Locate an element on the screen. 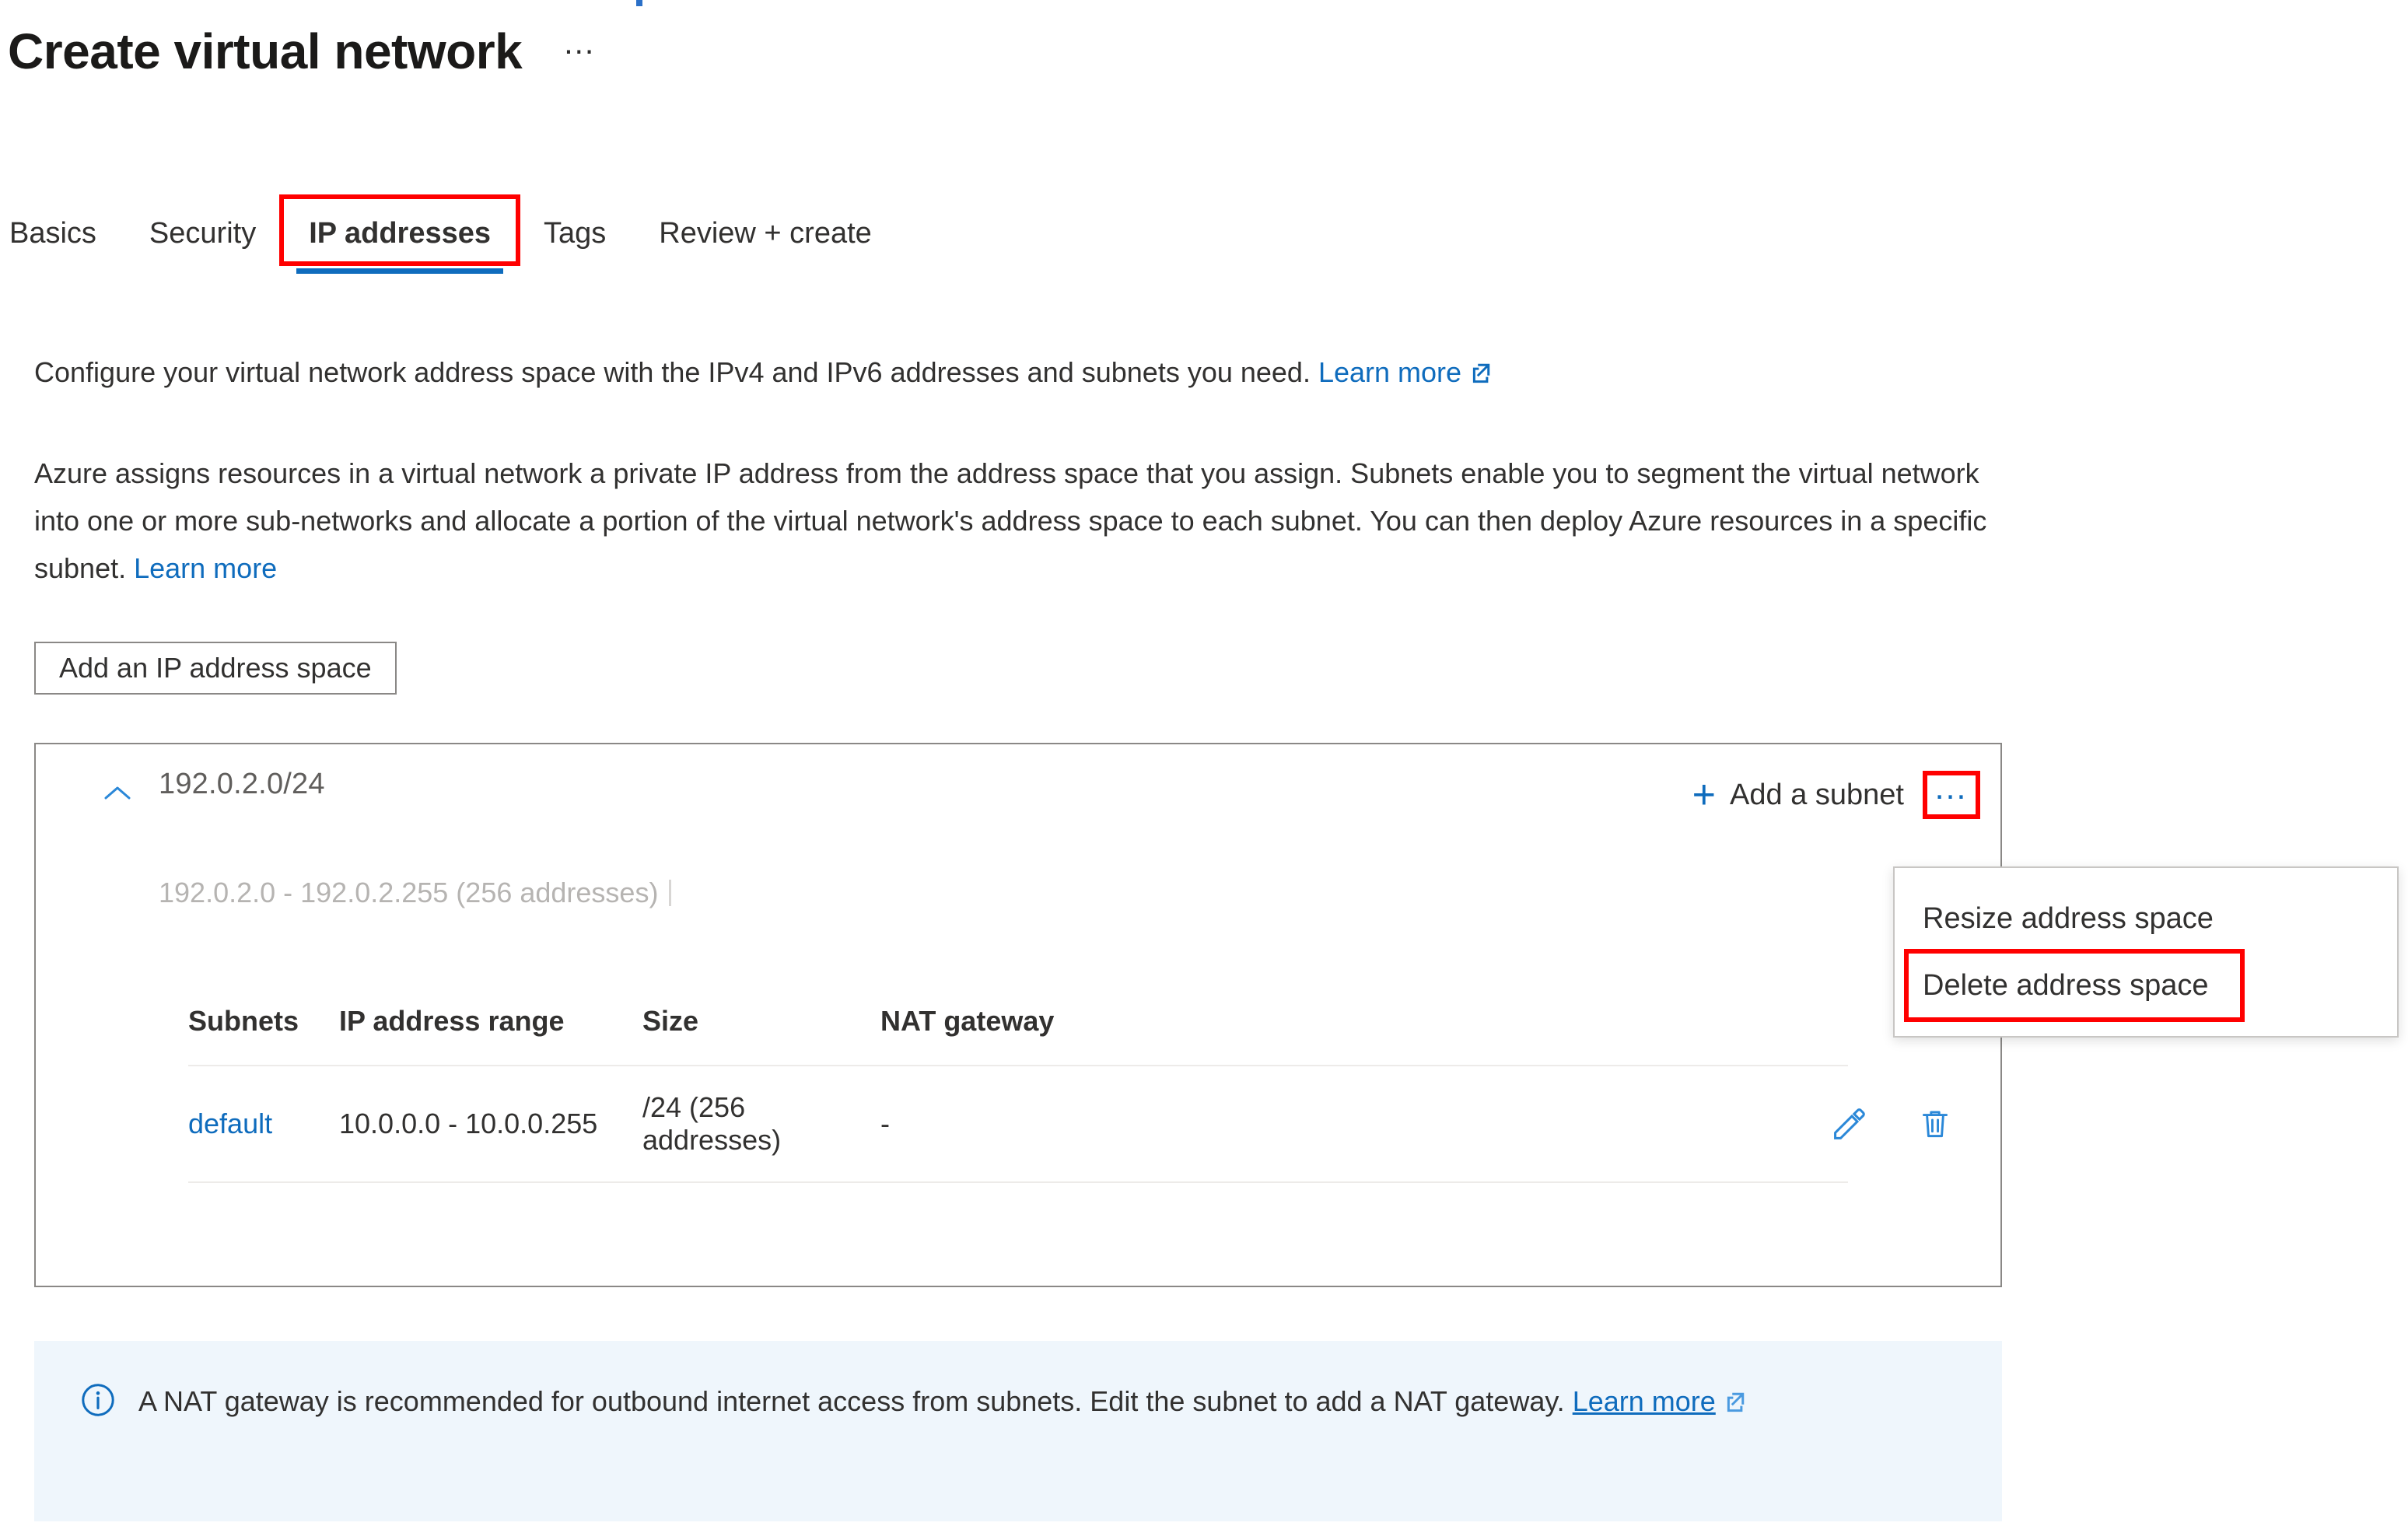 The image size is (2408, 1533). subnet-name-label: default is located at coordinates (231, 1123).